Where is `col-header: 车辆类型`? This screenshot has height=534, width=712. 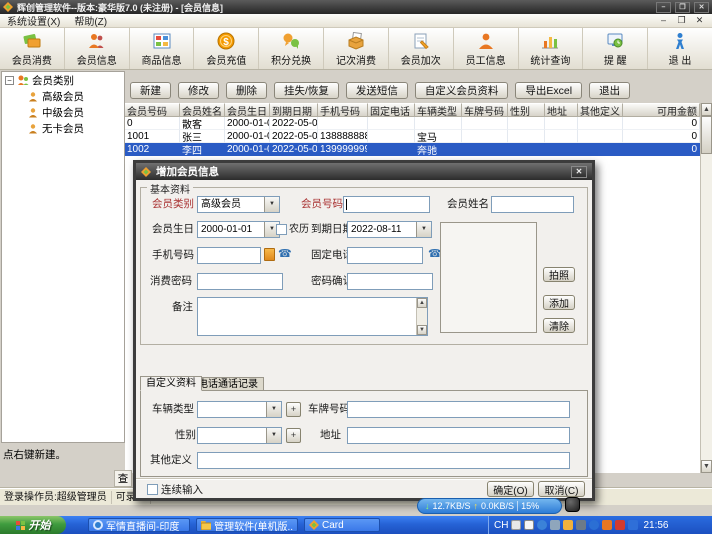 col-header: 车辆类型 is located at coordinates (438, 110).